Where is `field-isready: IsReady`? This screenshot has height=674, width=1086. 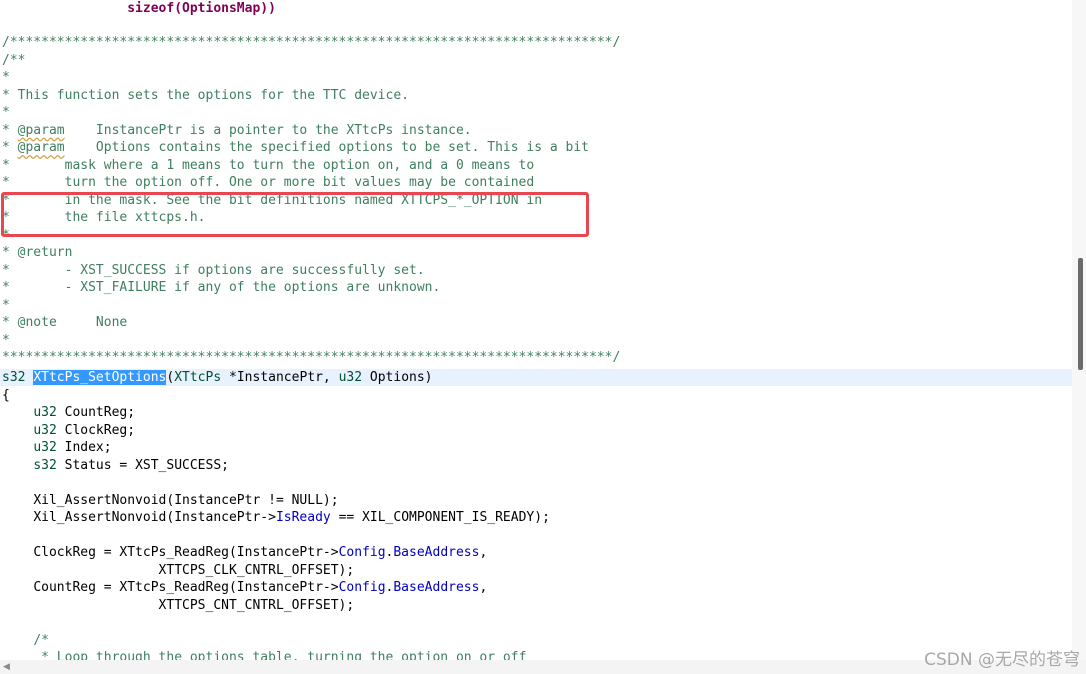
field-isready: IsReady is located at coordinates (303, 517).